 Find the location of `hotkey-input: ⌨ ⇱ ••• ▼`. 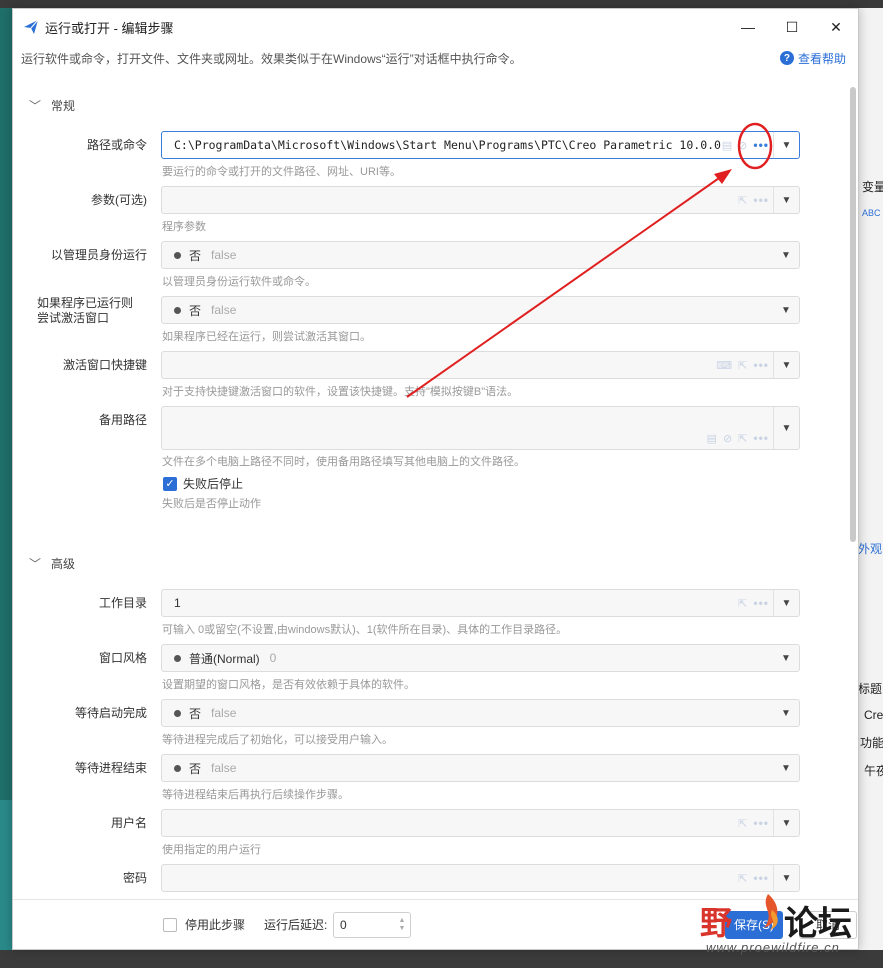

hotkey-input: ⌨ ⇱ ••• ▼ is located at coordinates (480, 365).